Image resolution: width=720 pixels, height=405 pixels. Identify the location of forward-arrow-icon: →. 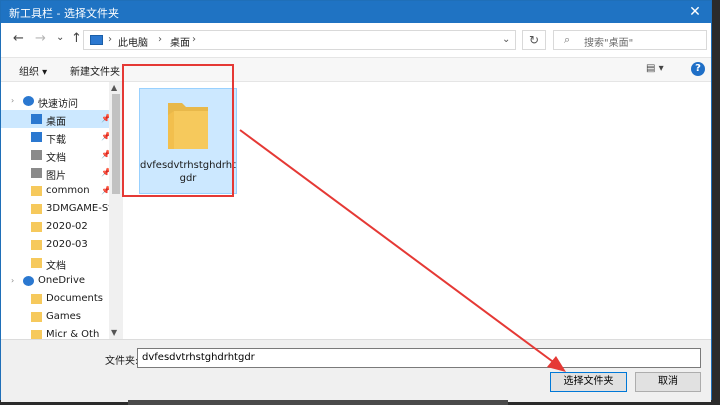
(40, 38).